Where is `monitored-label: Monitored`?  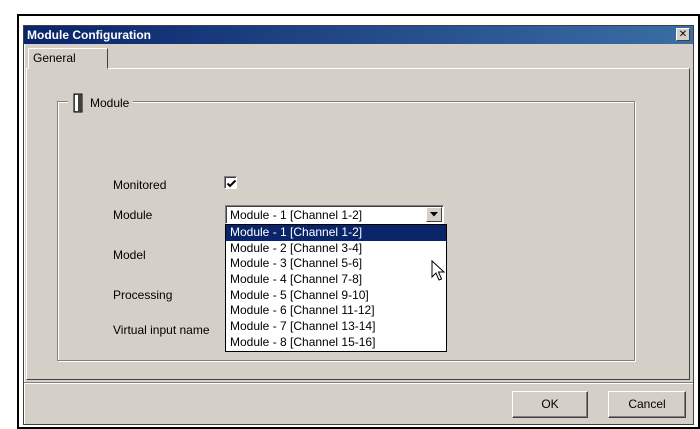 monitored-label: Monitored is located at coordinates (140, 185).